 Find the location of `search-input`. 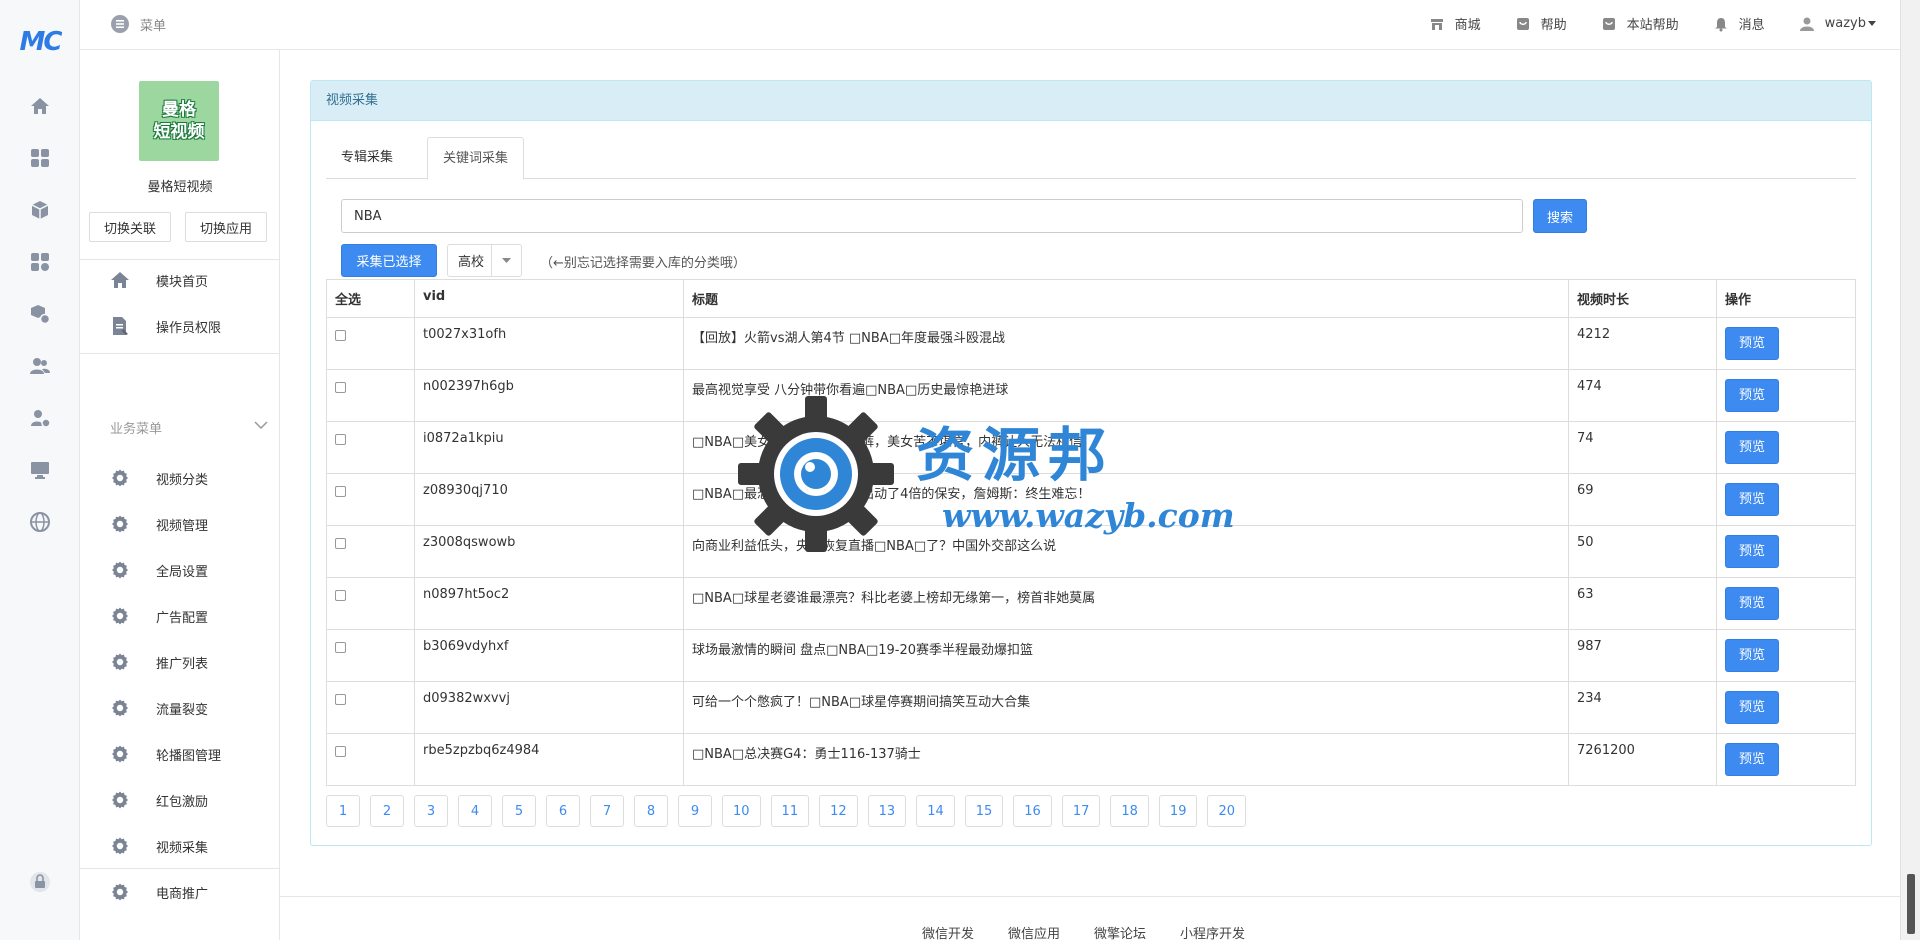

search-input is located at coordinates (932, 216).